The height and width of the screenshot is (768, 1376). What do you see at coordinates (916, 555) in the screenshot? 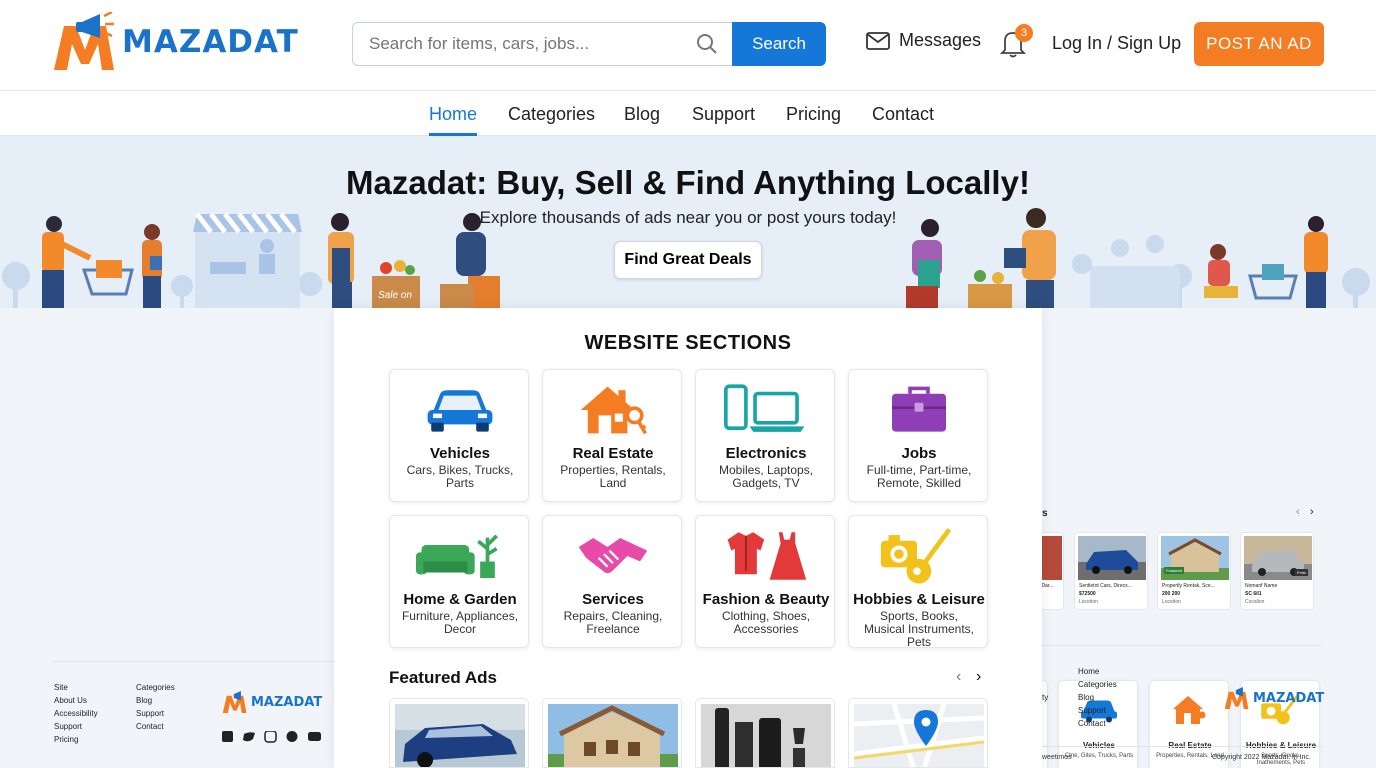
I see `camera-guitar-icon` at bounding box center [916, 555].